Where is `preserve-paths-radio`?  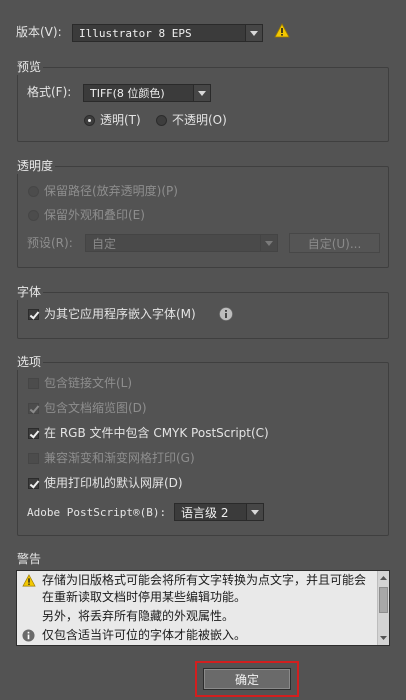
preserve-paths-radio is located at coordinates (33, 191).